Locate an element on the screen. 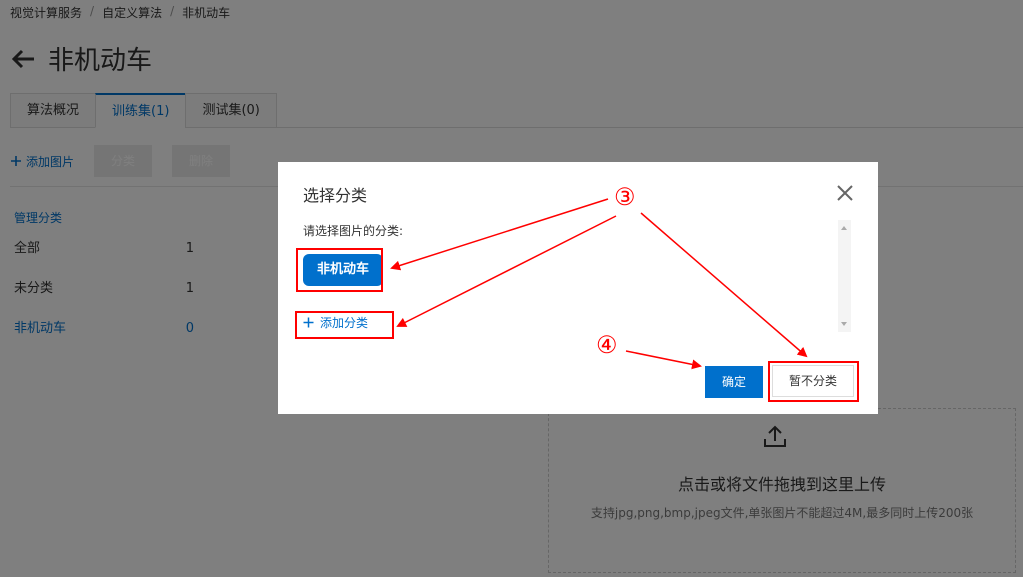 This screenshot has height=577, width=1023. annotation-arrows is located at coordinates (599, 284).